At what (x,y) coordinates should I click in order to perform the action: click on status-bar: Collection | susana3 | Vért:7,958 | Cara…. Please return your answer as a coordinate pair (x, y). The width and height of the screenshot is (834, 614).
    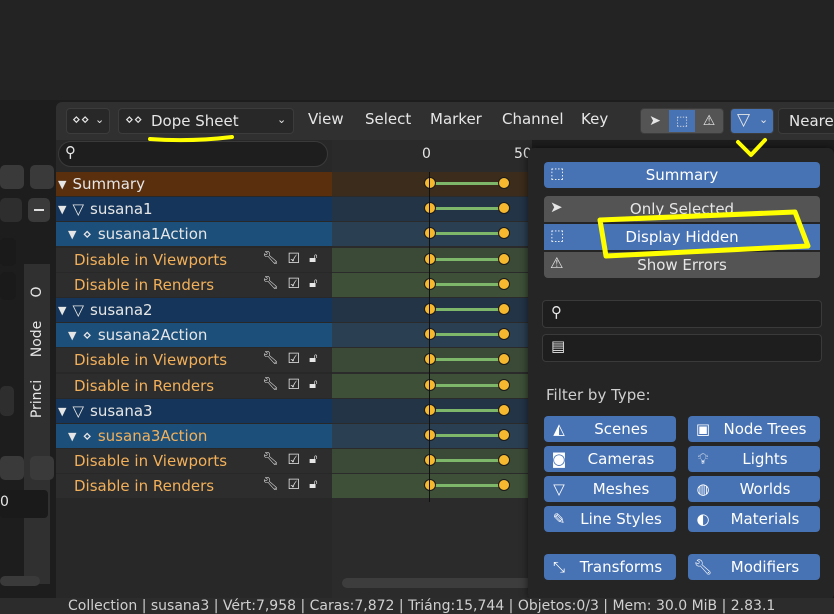
    Looking at the image, I should click on (417, 606).